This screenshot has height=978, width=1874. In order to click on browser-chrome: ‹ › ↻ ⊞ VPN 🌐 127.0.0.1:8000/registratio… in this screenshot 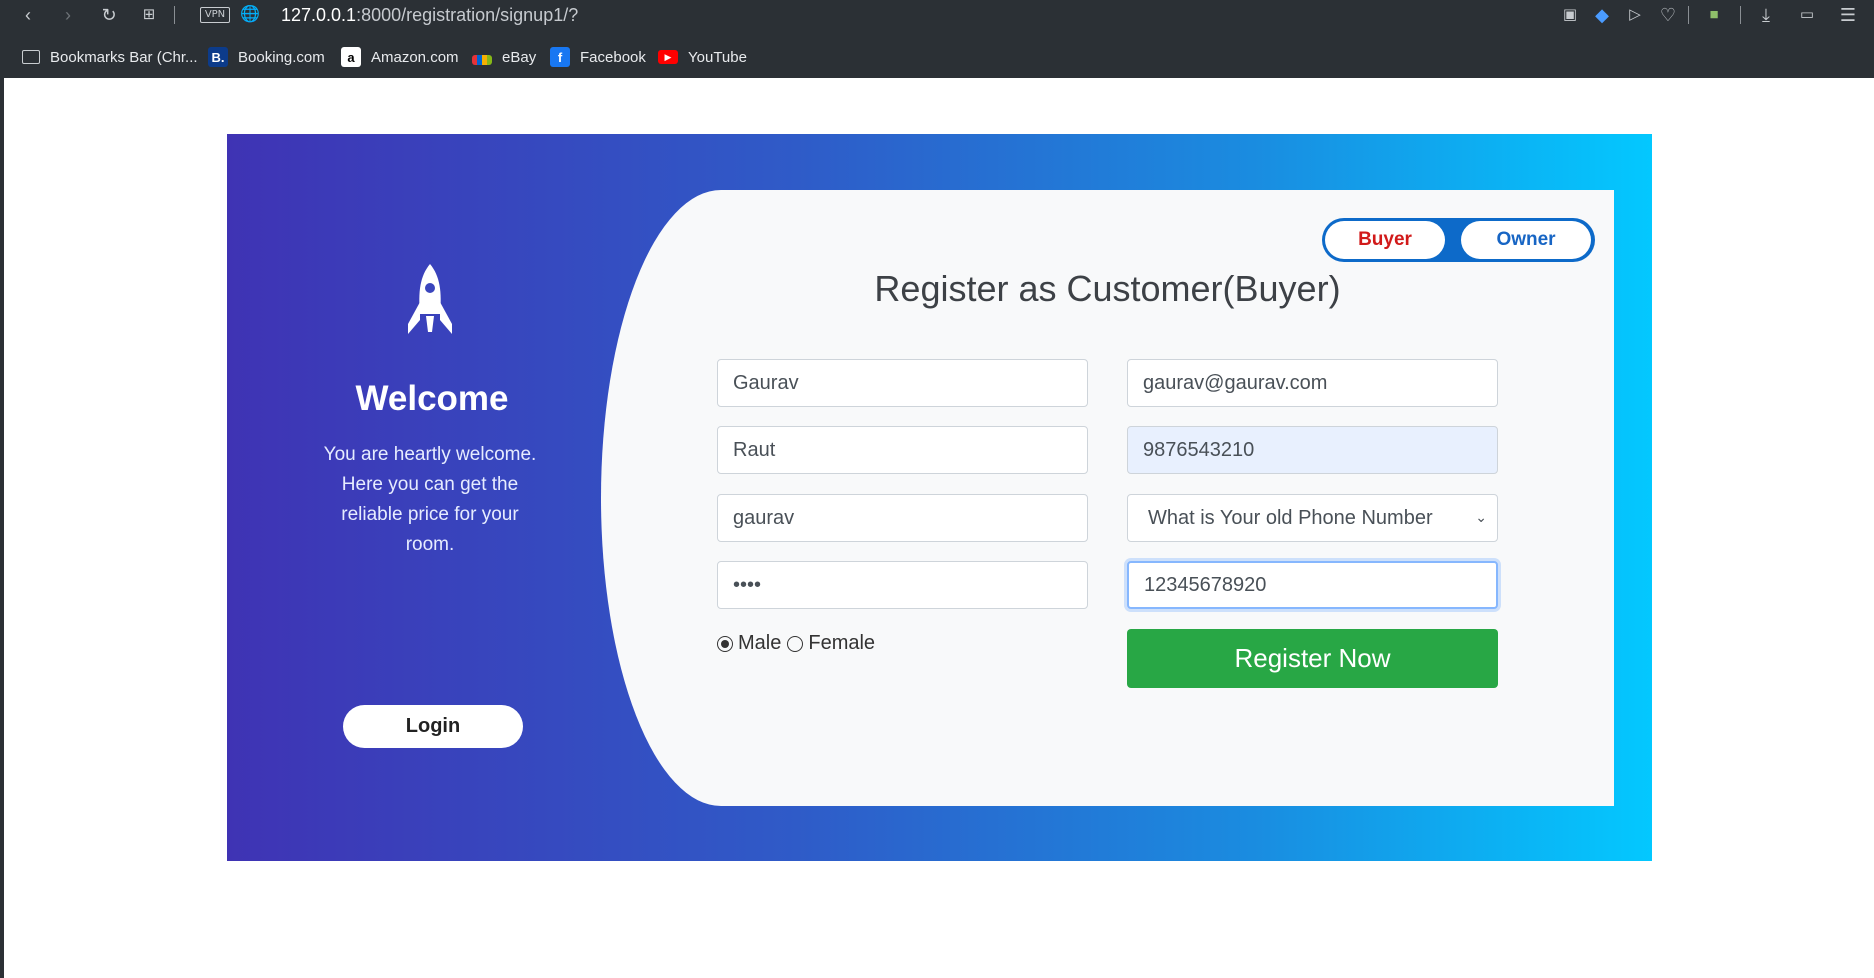, I will do `click(937, 39)`.